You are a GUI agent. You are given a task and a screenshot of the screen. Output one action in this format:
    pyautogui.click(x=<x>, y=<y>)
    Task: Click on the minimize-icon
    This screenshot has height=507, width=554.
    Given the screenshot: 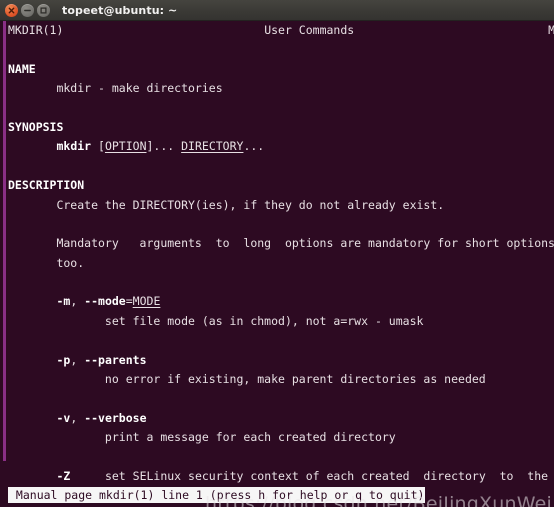 What is the action you would take?
    pyautogui.click(x=27, y=10)
    